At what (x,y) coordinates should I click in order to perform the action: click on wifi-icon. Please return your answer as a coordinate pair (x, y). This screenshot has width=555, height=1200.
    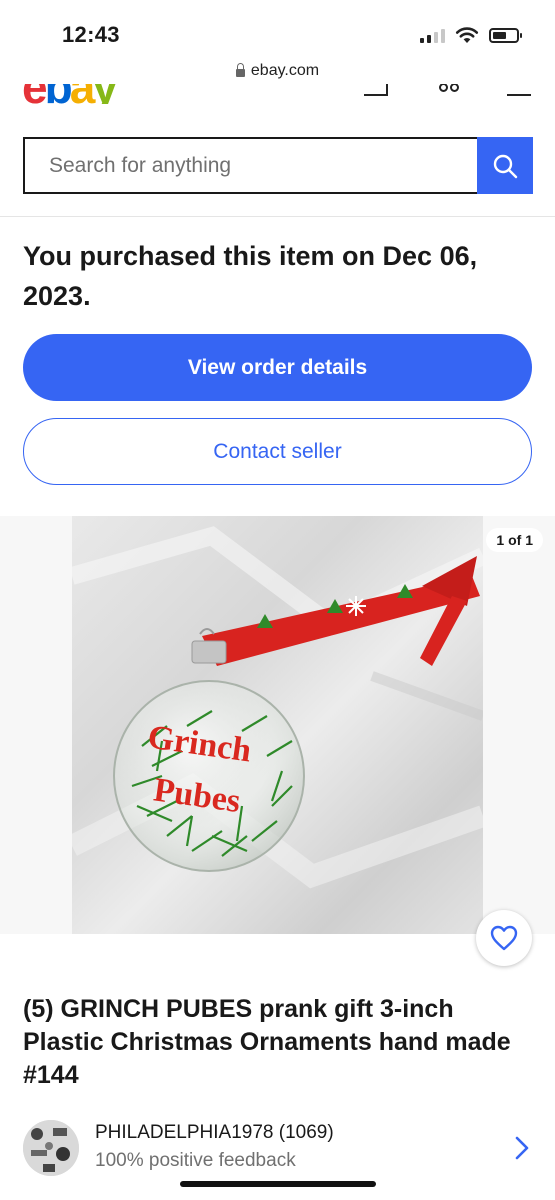
    Looking at the image, I should click on (467, 35).